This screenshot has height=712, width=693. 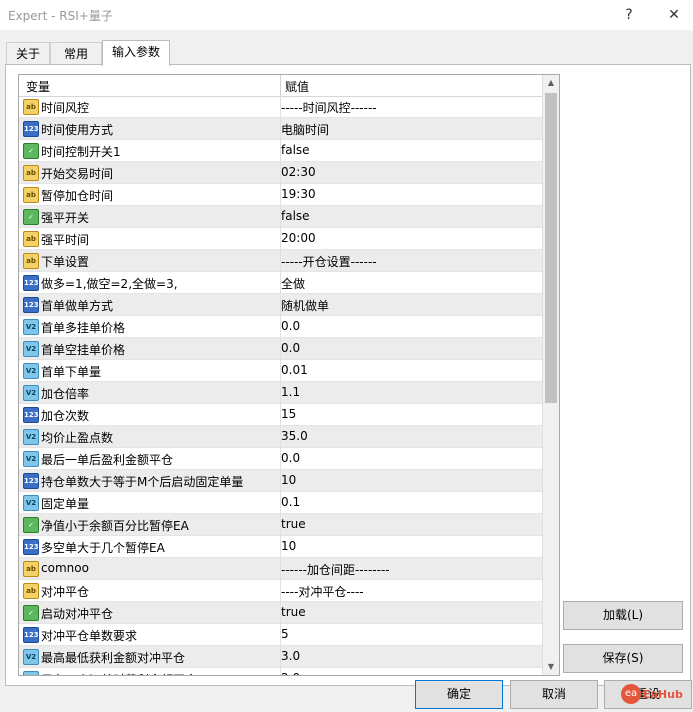 What do you see at coordinates (28, 53) in the screenshot?
I see `tab-about: 关于` at bounding box center [28, 53].